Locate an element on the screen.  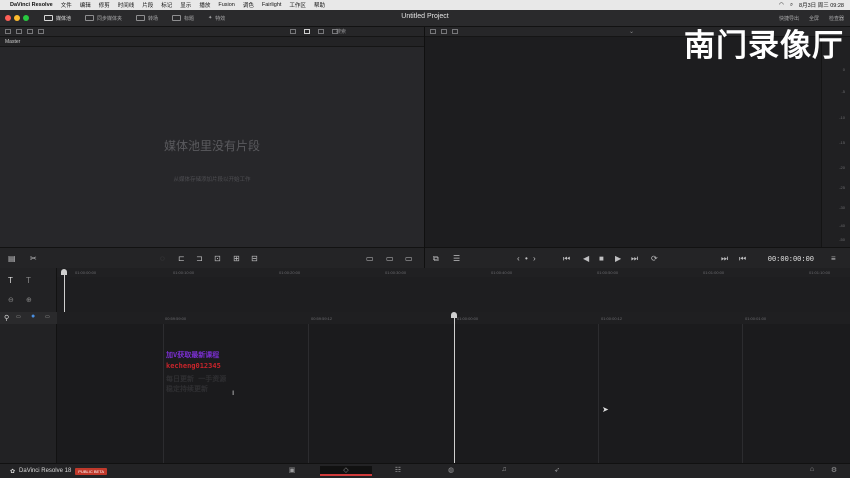
menu-timeline: 时间线 is located at coordinates (126, 5).